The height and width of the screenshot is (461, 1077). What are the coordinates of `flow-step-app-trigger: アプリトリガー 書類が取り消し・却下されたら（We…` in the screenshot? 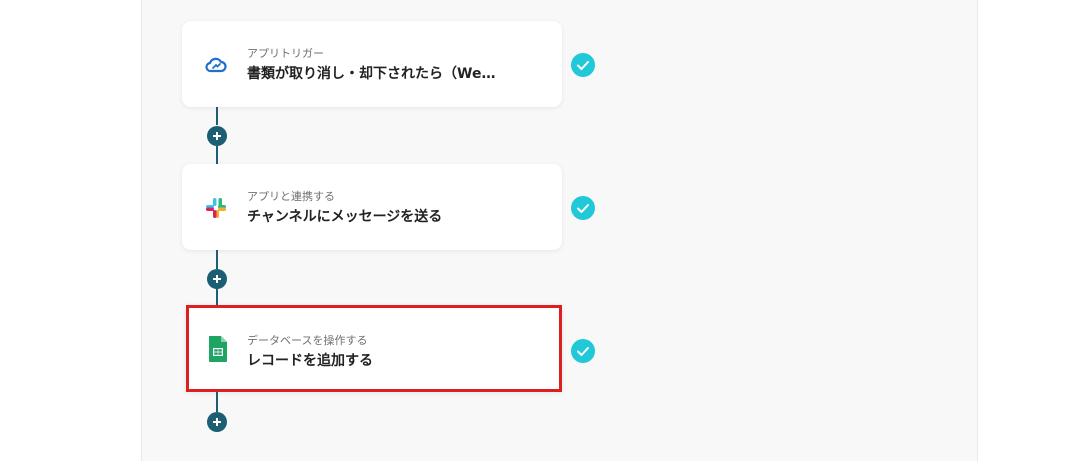 It's located at (372, 64).